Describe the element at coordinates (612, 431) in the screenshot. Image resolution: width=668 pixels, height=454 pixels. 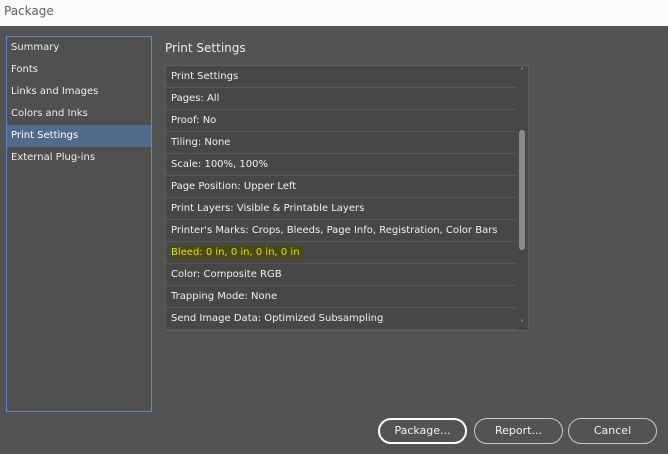
I see `cancel-button: Cancel` at that location.